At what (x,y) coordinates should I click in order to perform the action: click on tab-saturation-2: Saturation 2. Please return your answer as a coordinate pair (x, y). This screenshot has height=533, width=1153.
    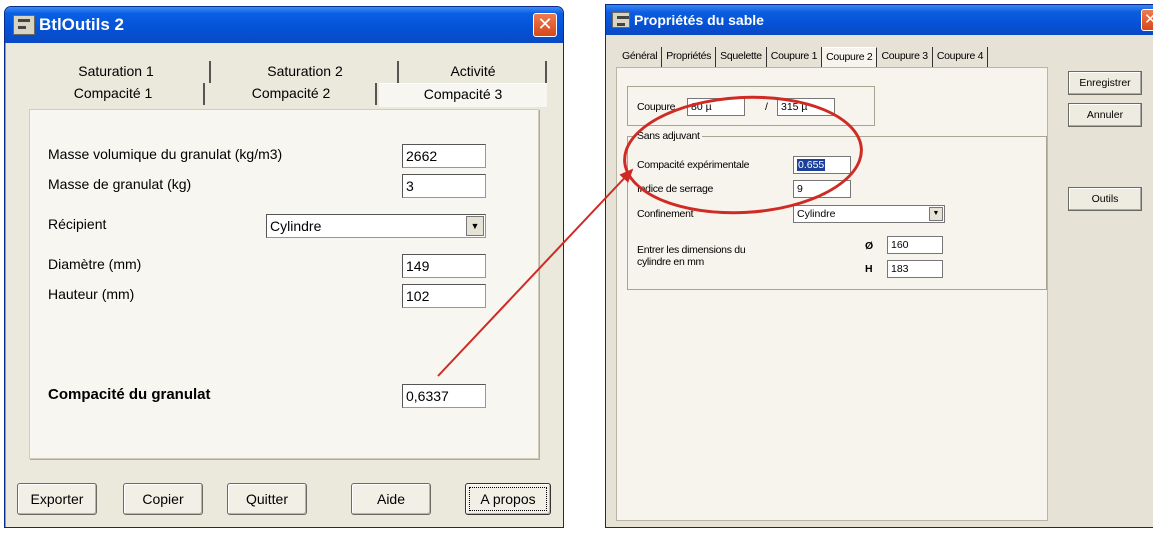
    Looking at the image, I should click on (306, 72).